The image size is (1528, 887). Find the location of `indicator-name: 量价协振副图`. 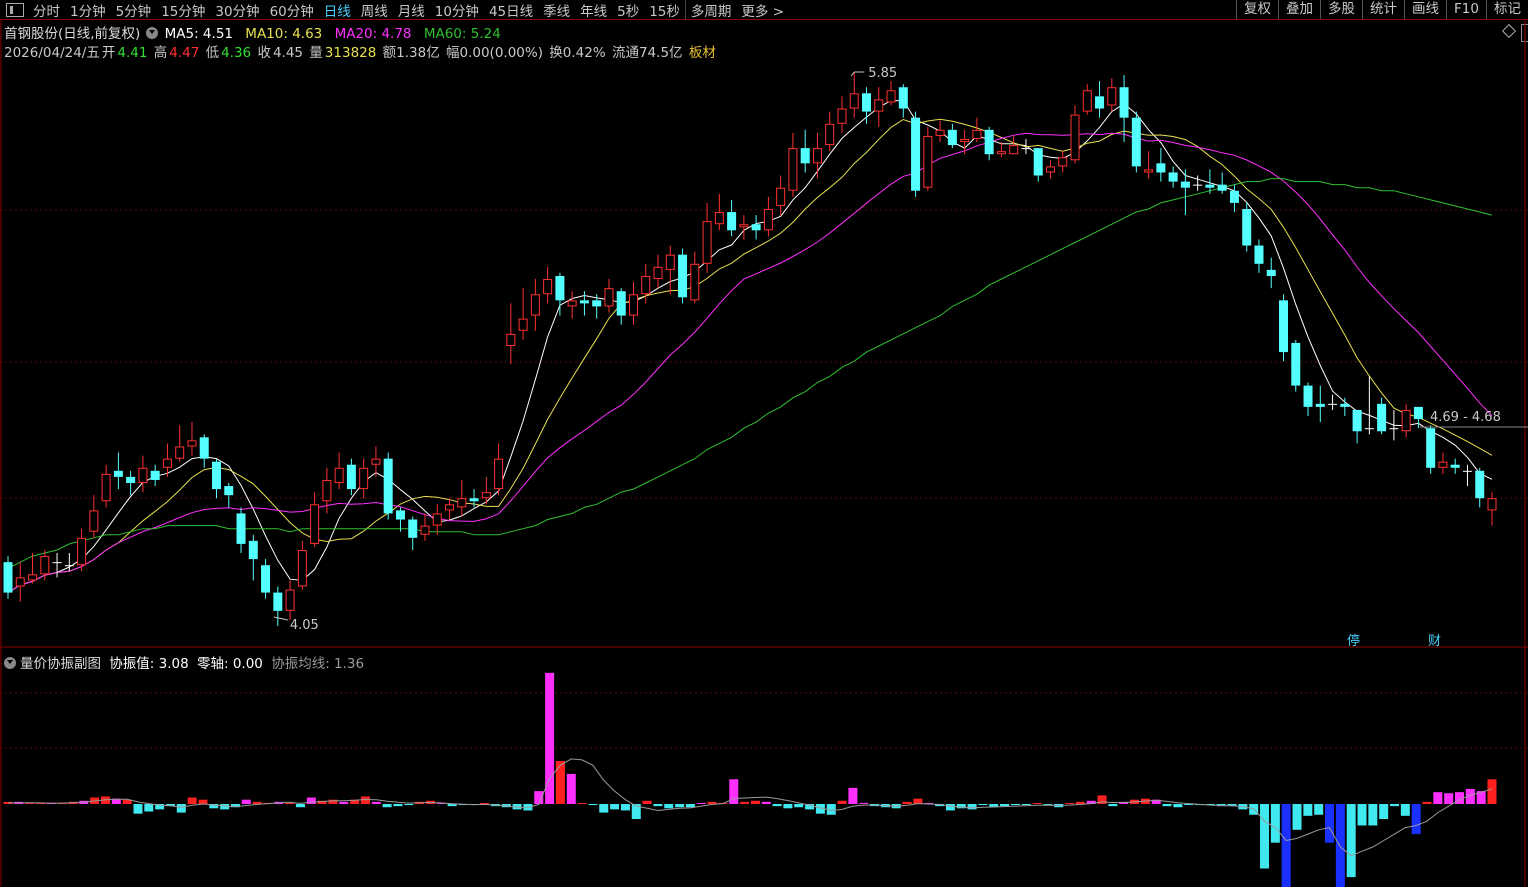

indicator-name: 量价协振副图 is located at coordinates (60, 664).